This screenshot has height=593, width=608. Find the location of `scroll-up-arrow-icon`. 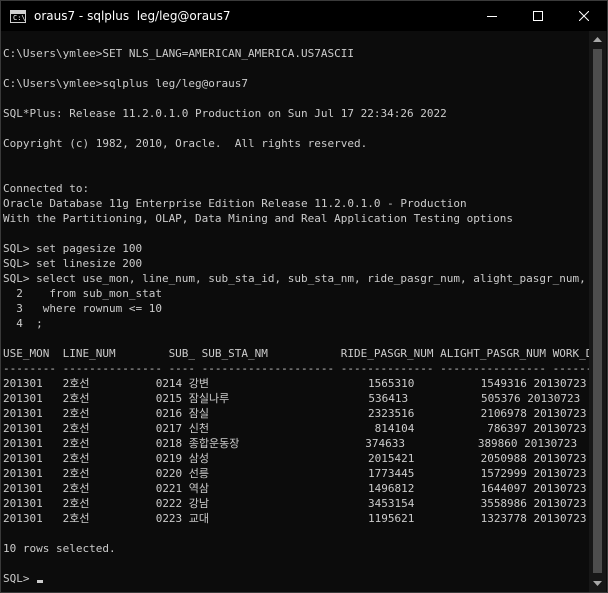

scroll-up-arrow-icon is located at coordinates (597, 39).